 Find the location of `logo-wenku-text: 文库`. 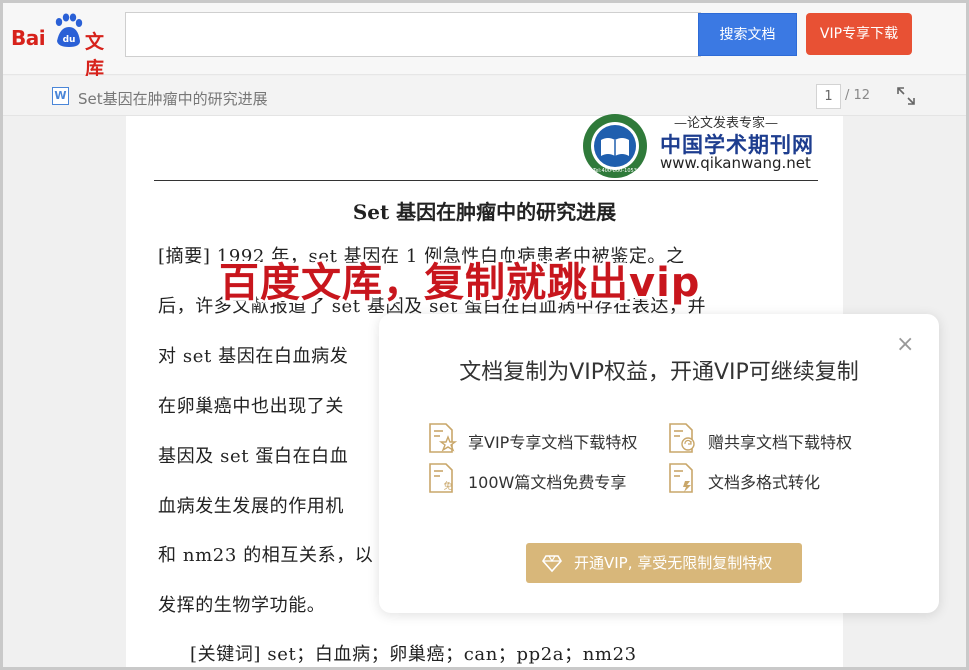

logo-wenku-text: 文库 is located at coordinates (95, 55).